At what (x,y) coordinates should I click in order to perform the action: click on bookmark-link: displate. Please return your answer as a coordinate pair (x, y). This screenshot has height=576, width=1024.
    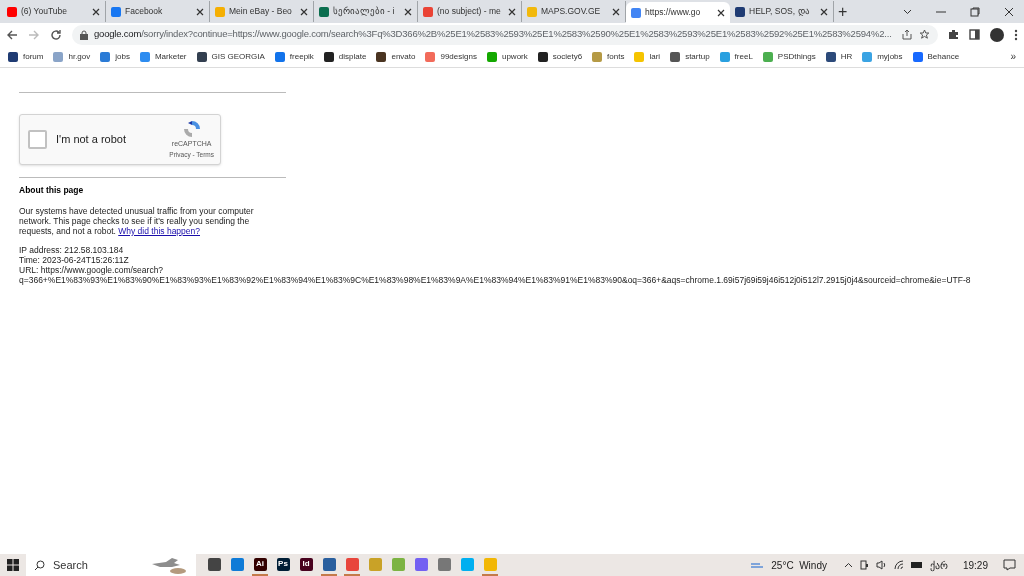
    Looking at the image, I should click on (345, 56).